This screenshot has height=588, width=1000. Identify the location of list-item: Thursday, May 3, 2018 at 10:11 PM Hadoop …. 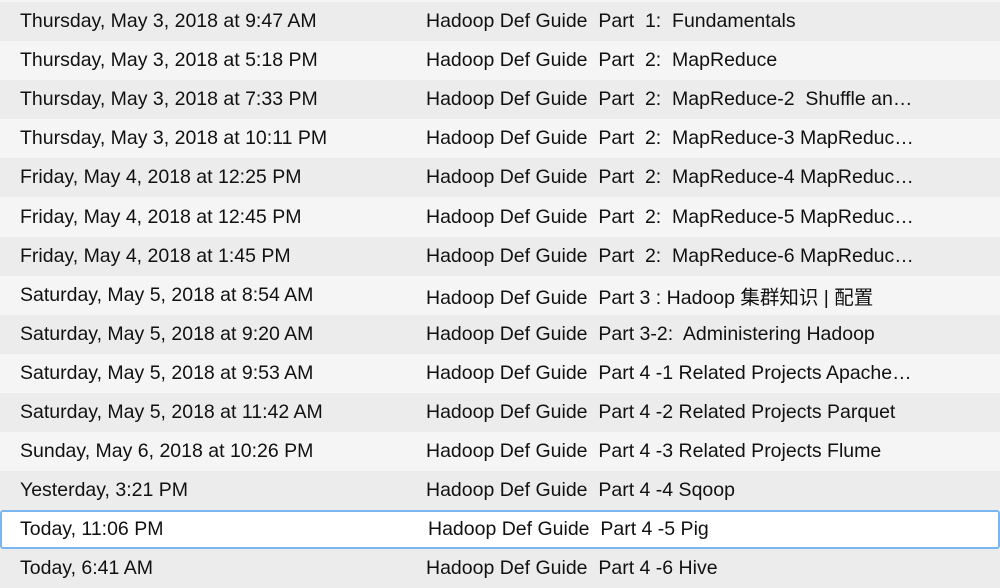
(500, 139).